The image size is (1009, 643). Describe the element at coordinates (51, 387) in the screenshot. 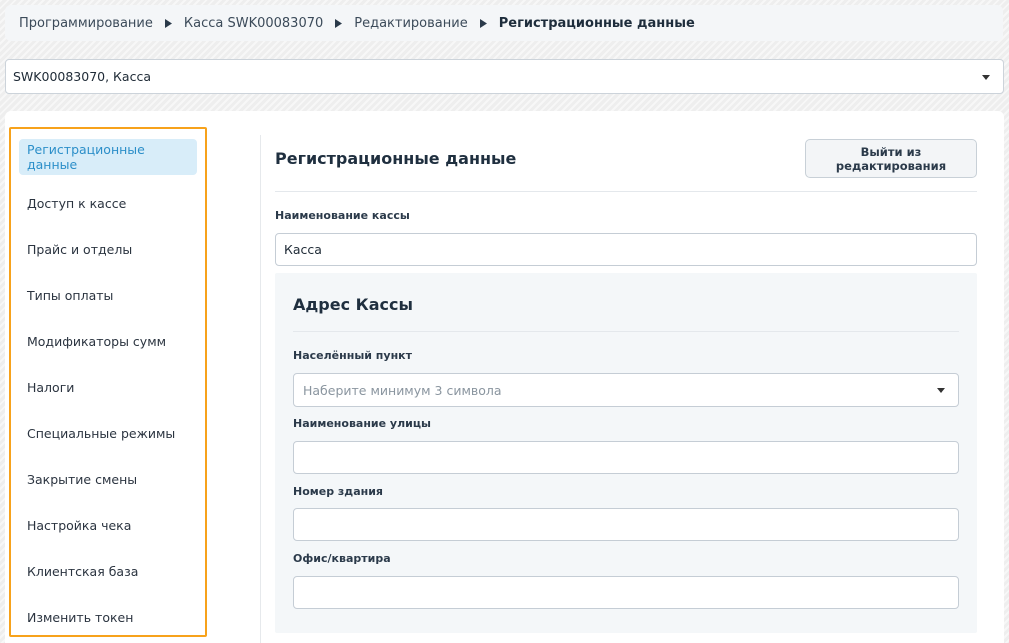

I see `sidebar-item-label: Налоги` at that location.